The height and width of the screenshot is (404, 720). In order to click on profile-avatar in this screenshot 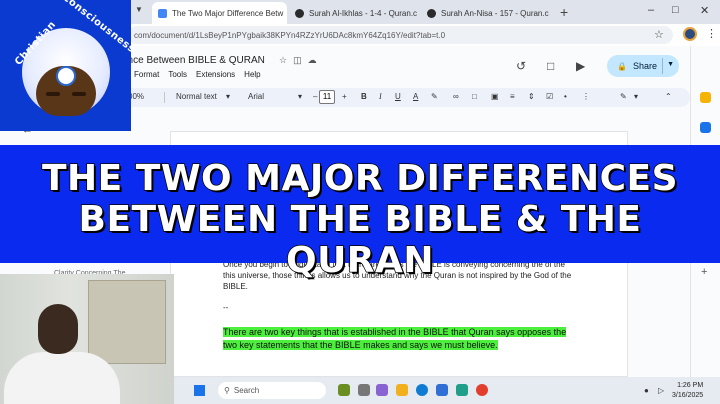, I will do `click(690, 34)`.